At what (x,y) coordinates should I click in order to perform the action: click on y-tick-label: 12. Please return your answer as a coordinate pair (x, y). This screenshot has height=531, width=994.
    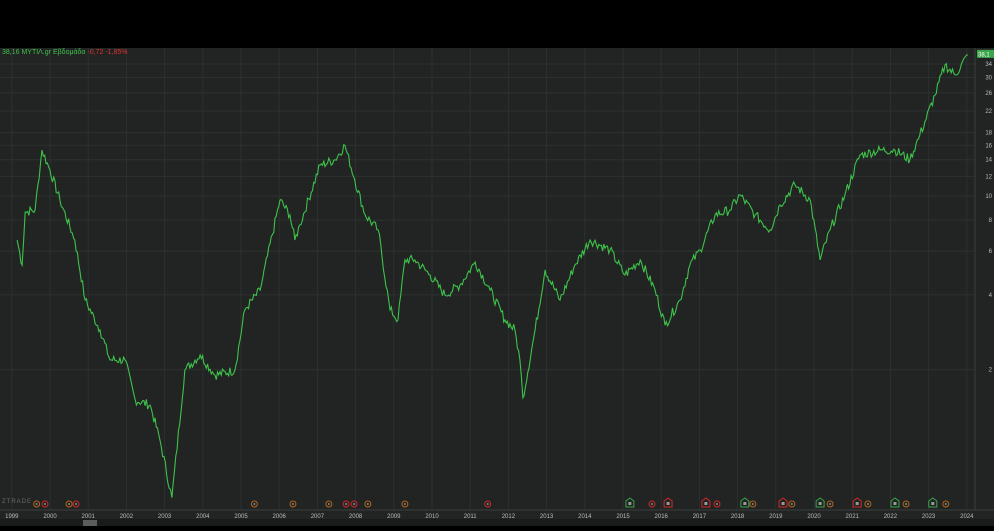
    Looking at the image, I should click on (988, 177).